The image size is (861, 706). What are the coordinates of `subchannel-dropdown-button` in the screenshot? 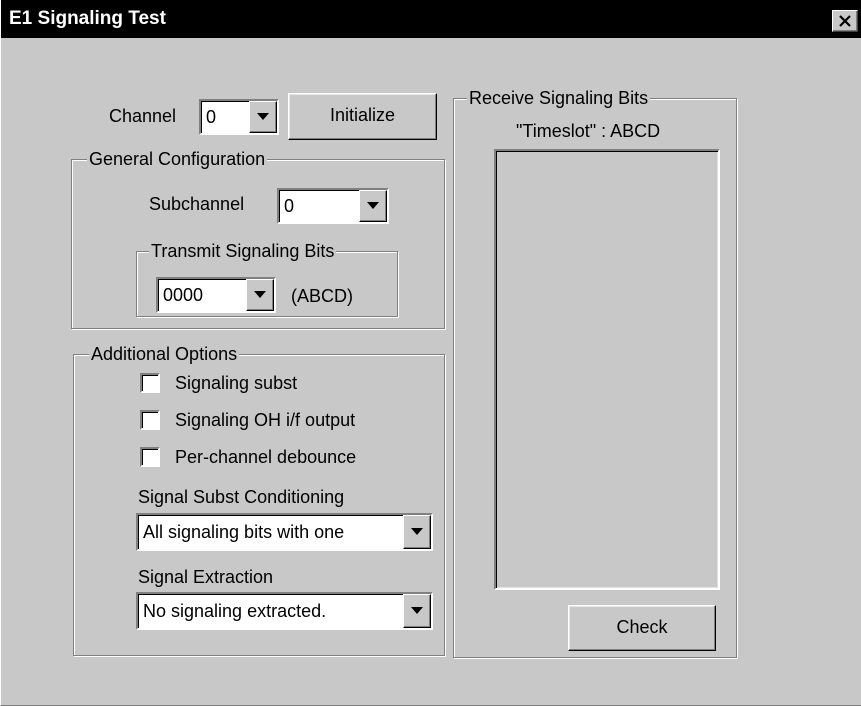 It's located at (373, 206).